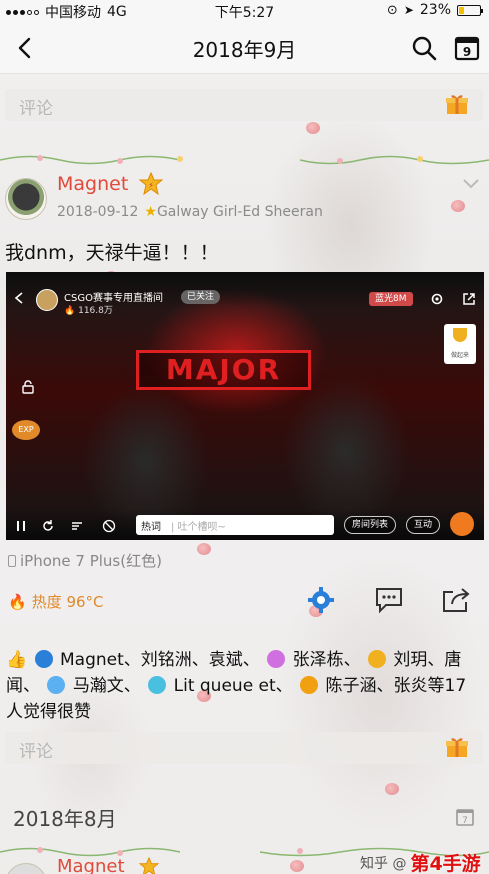 Image resolution: width=489 pixels, height=874 pixels. Describe the element at coordinates (392, 10) in the screenshot. I see `rotation-lock-icon: ⊙` at that location.